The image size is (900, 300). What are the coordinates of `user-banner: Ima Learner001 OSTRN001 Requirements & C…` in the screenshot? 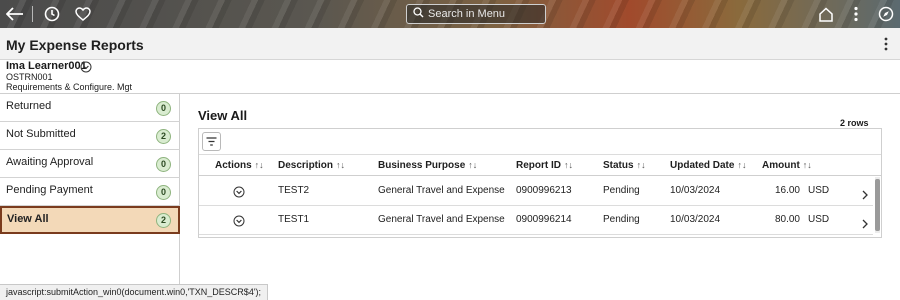 It's located at (450, 77).